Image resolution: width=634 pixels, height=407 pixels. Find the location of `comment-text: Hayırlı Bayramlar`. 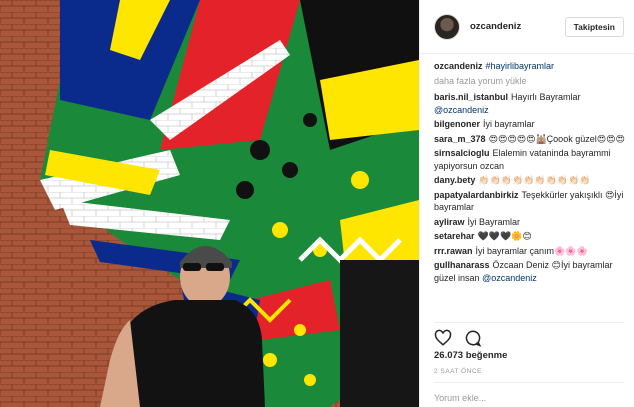

comment-text: Hayırlı Bayramlar is located at coordinates (546, 97).